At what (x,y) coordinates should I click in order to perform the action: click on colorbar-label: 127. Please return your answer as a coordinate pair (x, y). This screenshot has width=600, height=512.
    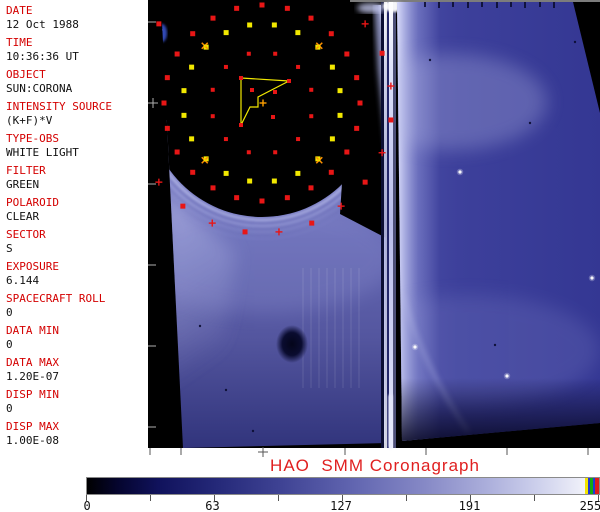
    Looking at the image, I should click on (341, 505).